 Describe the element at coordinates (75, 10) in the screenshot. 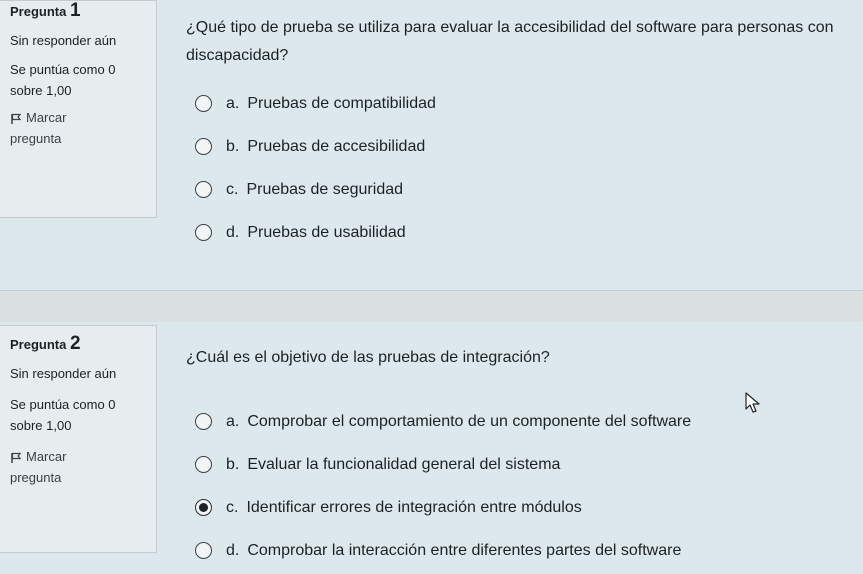

I see `question-number-value: 1` at that location.